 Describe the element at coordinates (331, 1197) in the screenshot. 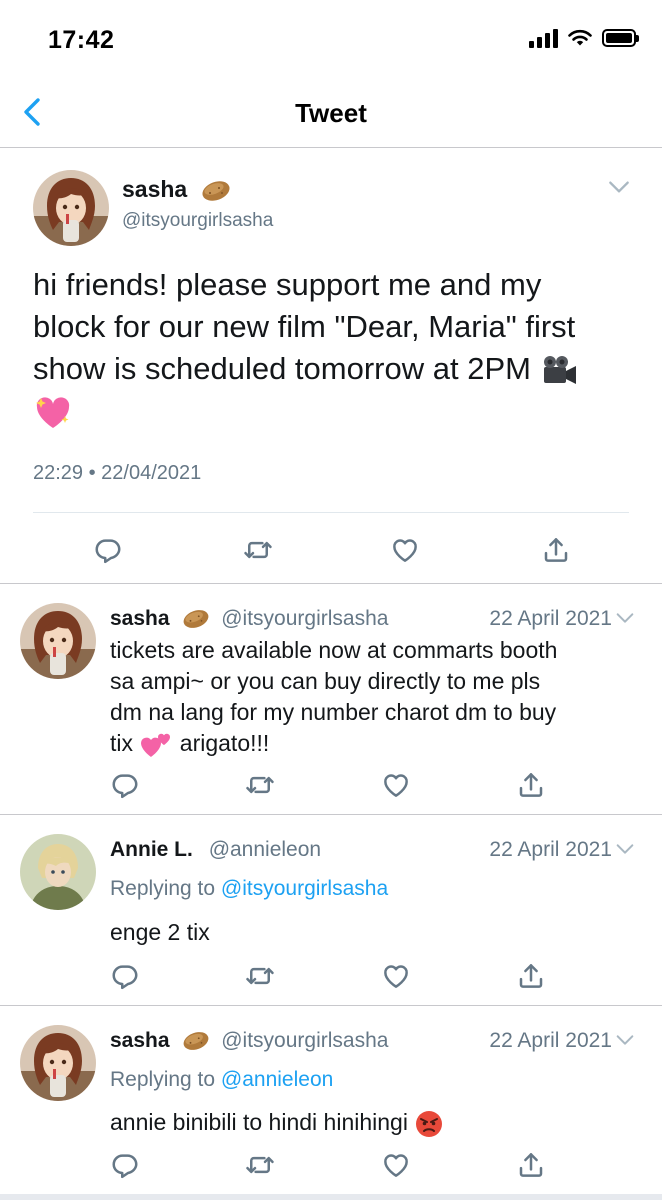

I see `bottom-edge` at that location.